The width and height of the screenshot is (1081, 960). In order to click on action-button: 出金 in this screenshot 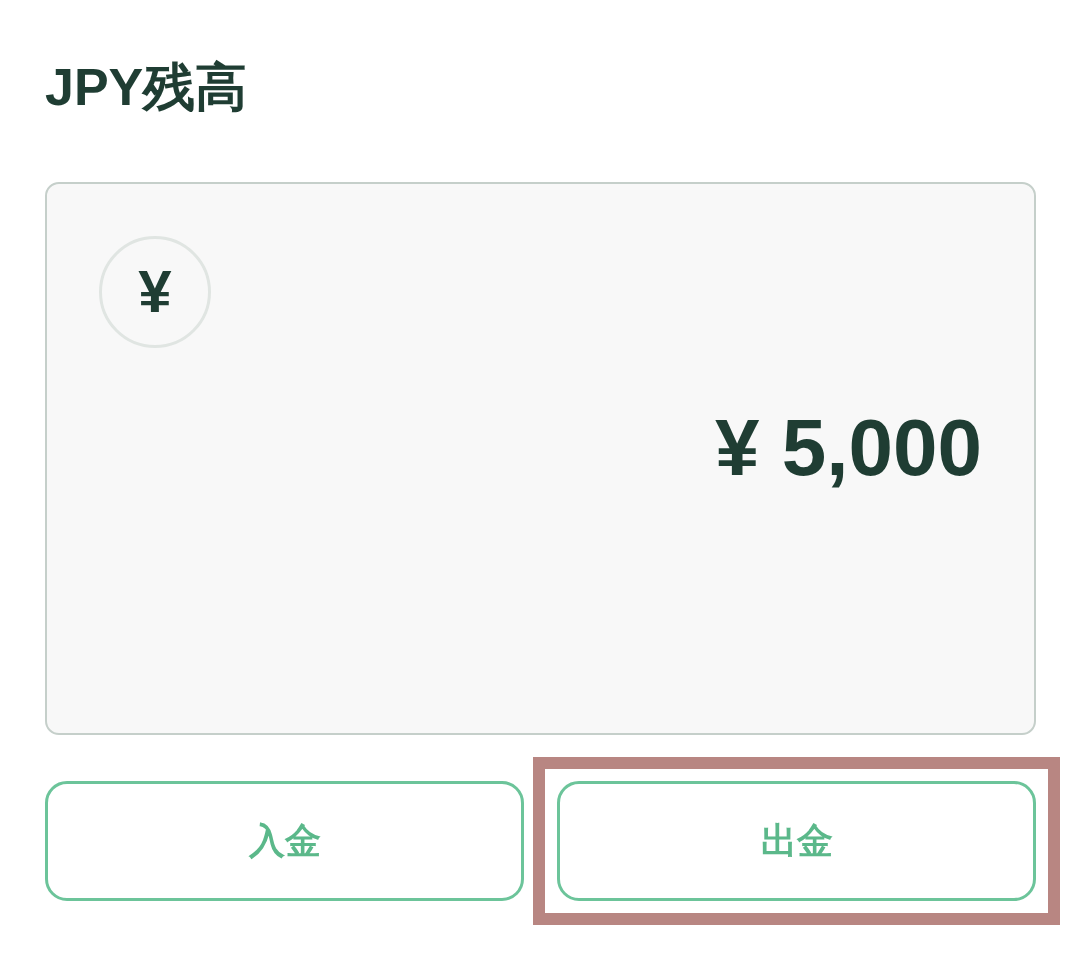, I will do `click(796, 841)`.